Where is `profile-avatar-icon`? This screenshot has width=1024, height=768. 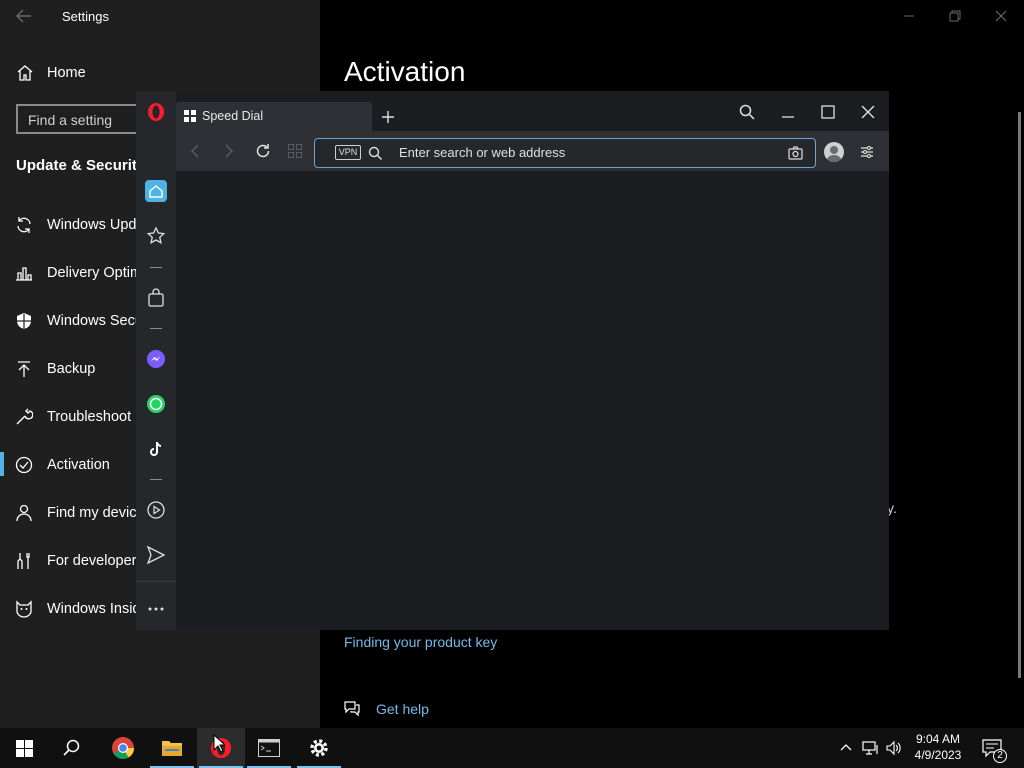 profile-avatar-icon is located at coordinates (834, 152).